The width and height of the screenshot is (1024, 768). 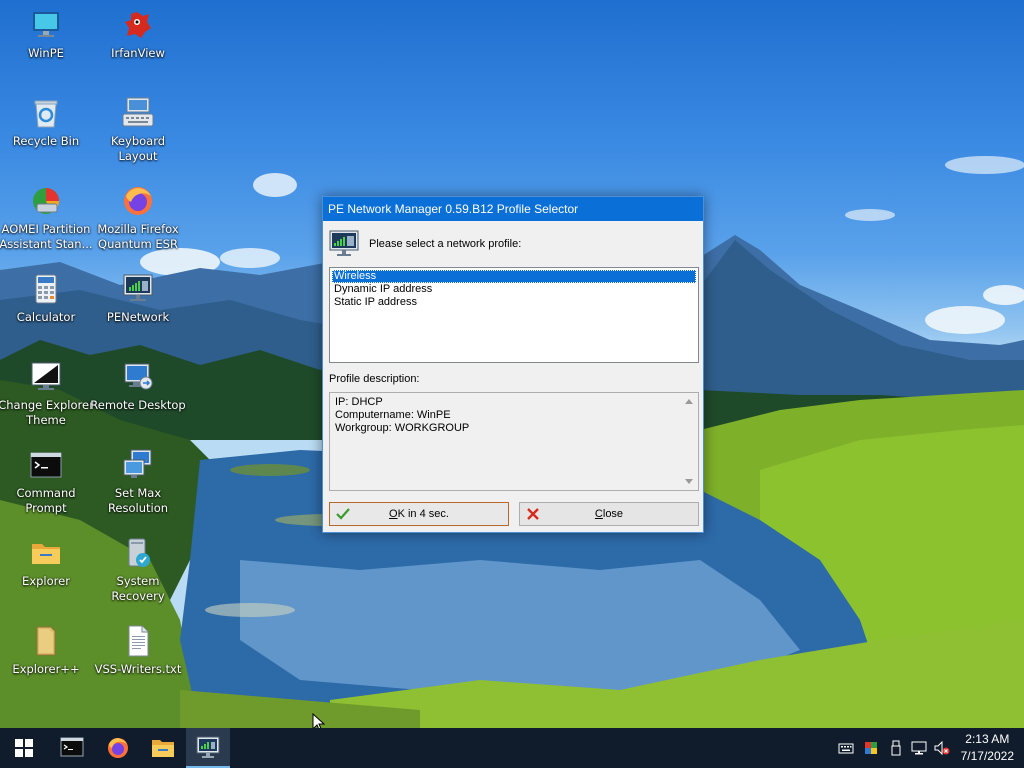 I want to click on taskbar: 2:13 AM 7/17/2022, so click(x=512, y=748).